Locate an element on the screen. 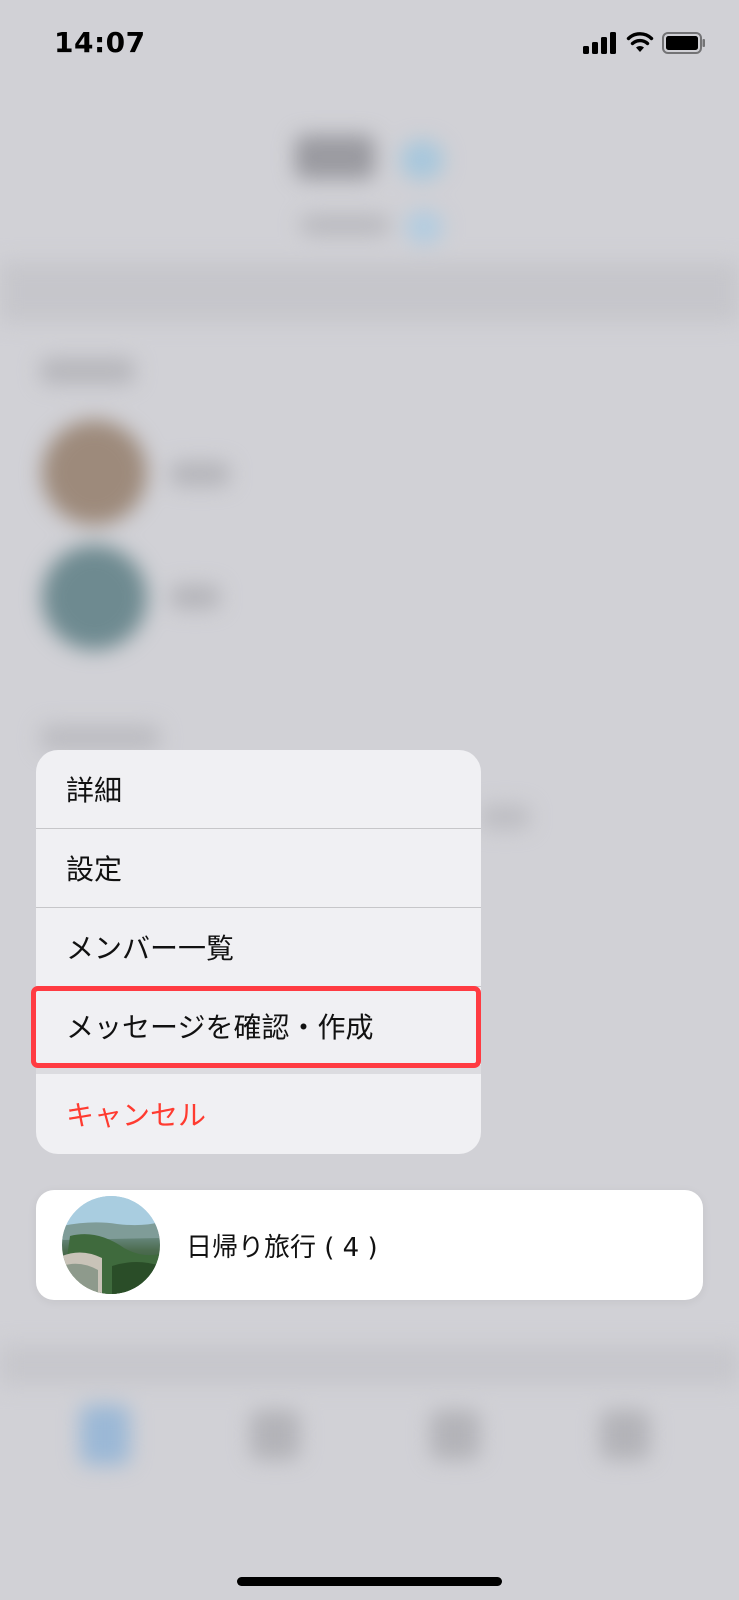 This screenshot has width=739, height=1600. menu-item-label: メンバー一覧 is located at coordinates (150, 948).